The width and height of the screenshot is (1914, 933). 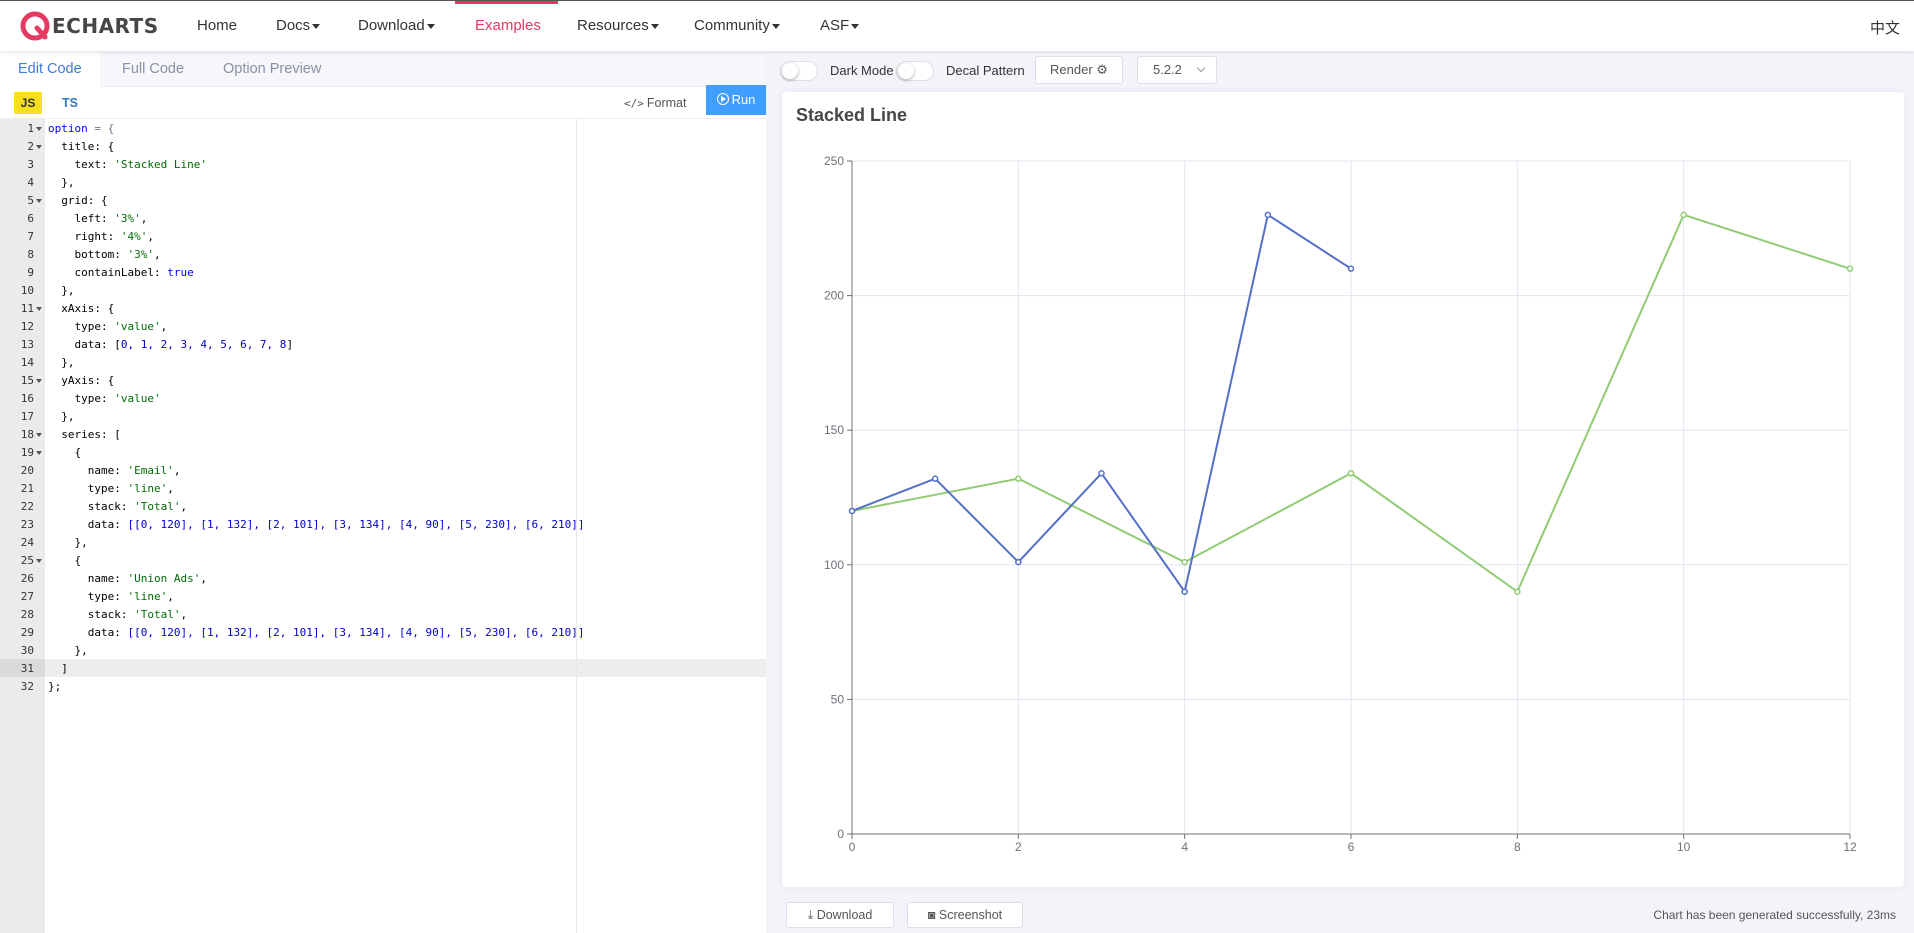 What do you see at coordinates (1684, 847) in the screenshot?
I see `x-tick-label: 10` at bounding box center [1684, 847].